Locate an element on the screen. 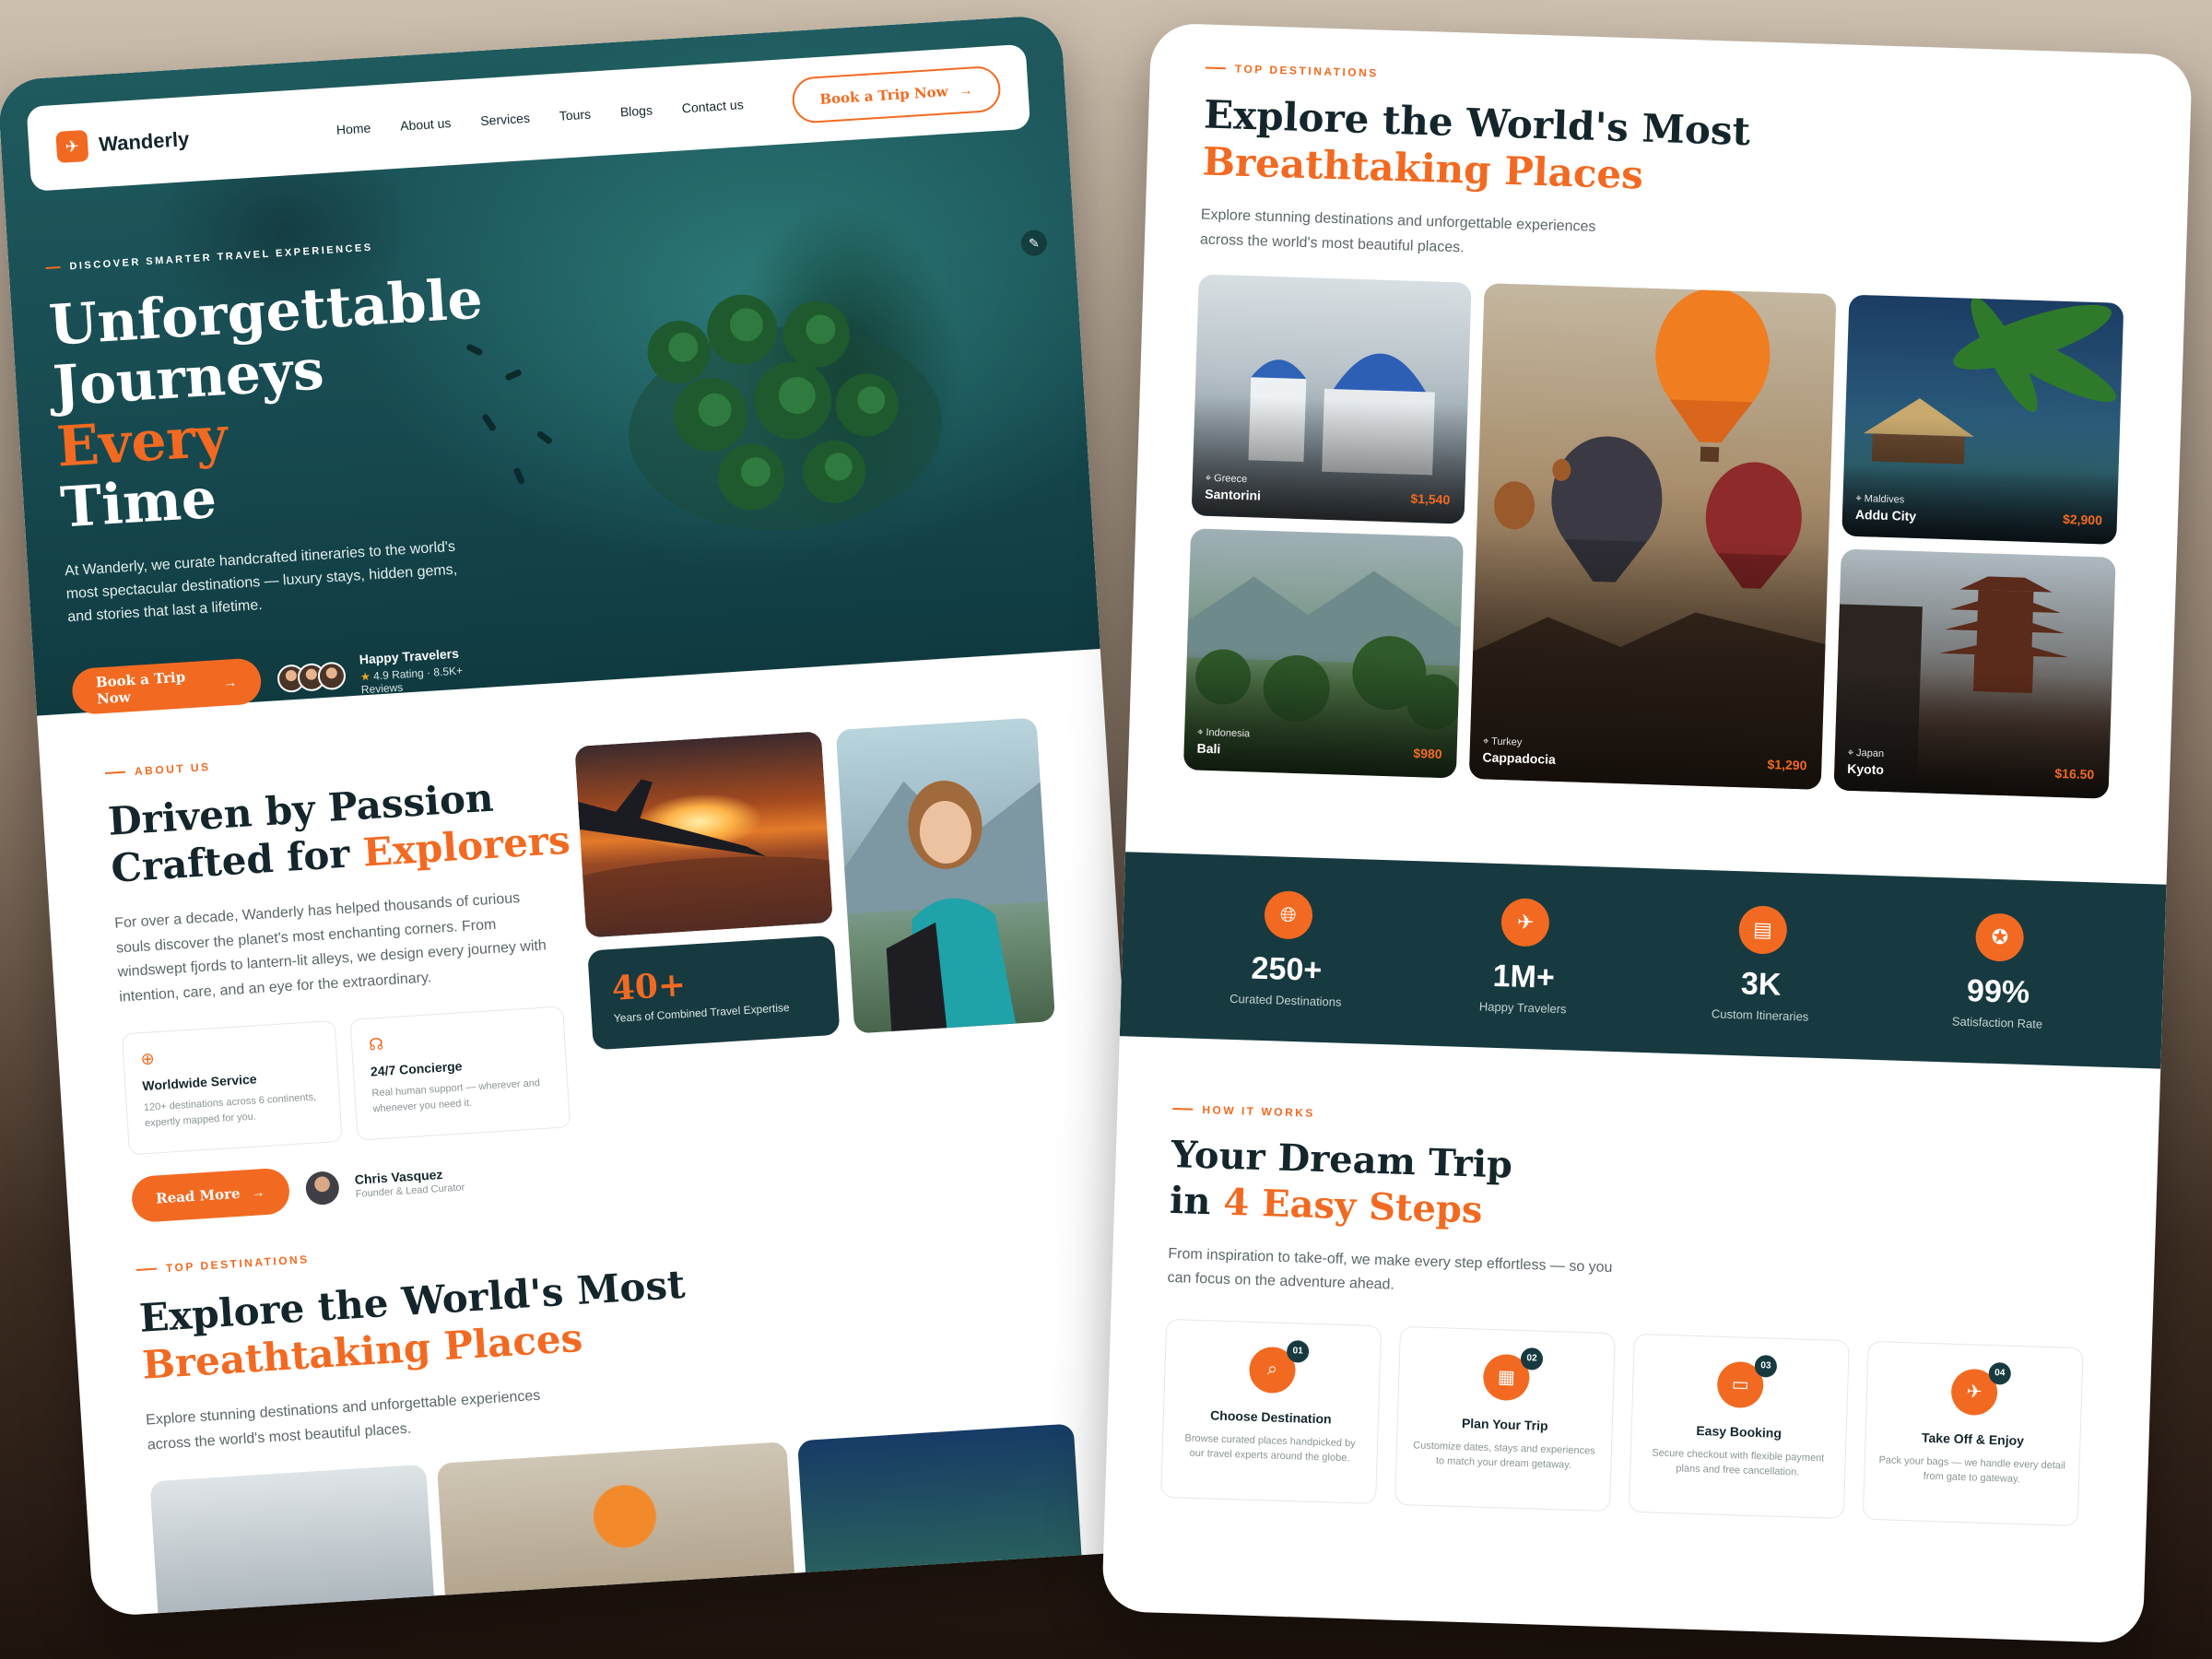  nav-link-about: About us is located at coordinates (426, 124).